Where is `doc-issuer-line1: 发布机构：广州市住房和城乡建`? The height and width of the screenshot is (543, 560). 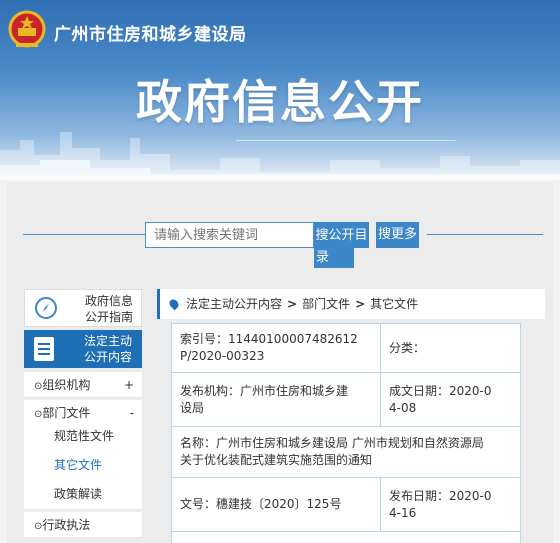 doc-issuer-line1: 发布机构：广州市住房和城乡建 is located at coordinates (264, 391).